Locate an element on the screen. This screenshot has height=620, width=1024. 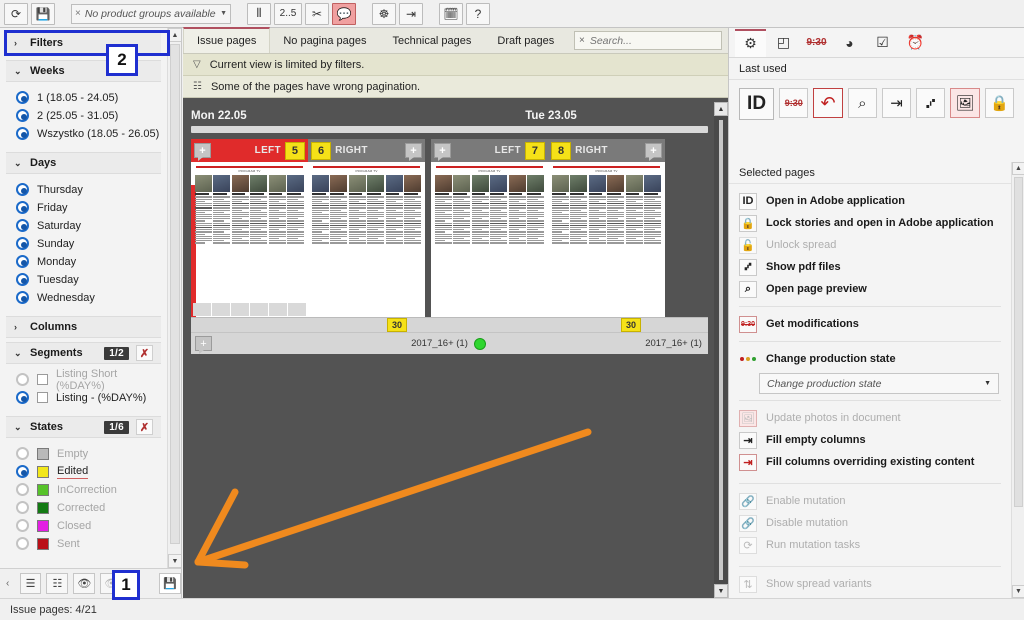
section-segments: ⌄ Segments 1/2 ✗ is located at coordinates (83, 353).